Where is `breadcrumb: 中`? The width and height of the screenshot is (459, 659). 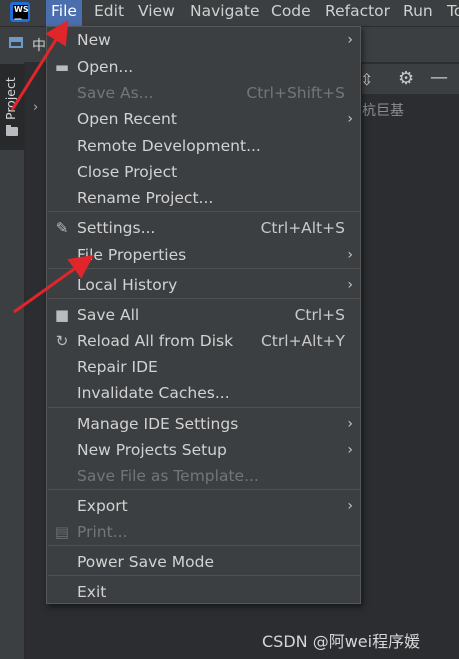 breadcrumb: 中 is located at coordinates (39, 45).